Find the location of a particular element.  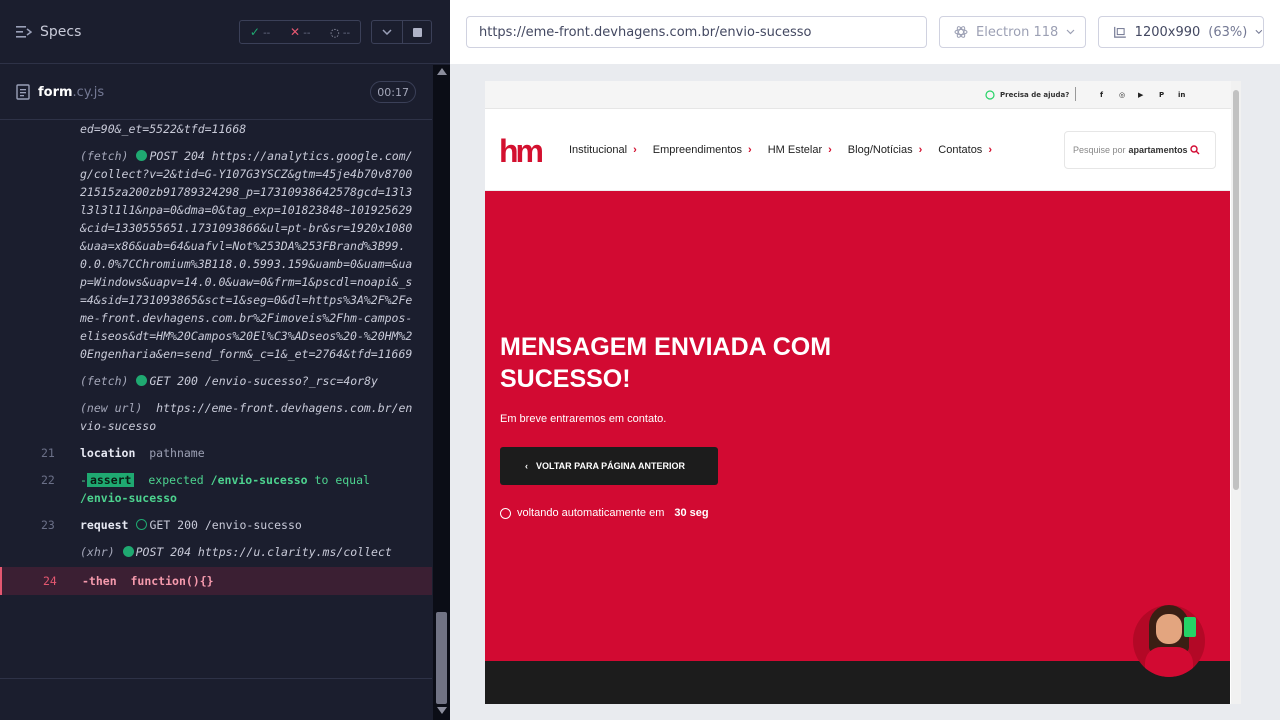

success-subtitle: Em breve entraremos em contato. is located at coordinates (583, 419).